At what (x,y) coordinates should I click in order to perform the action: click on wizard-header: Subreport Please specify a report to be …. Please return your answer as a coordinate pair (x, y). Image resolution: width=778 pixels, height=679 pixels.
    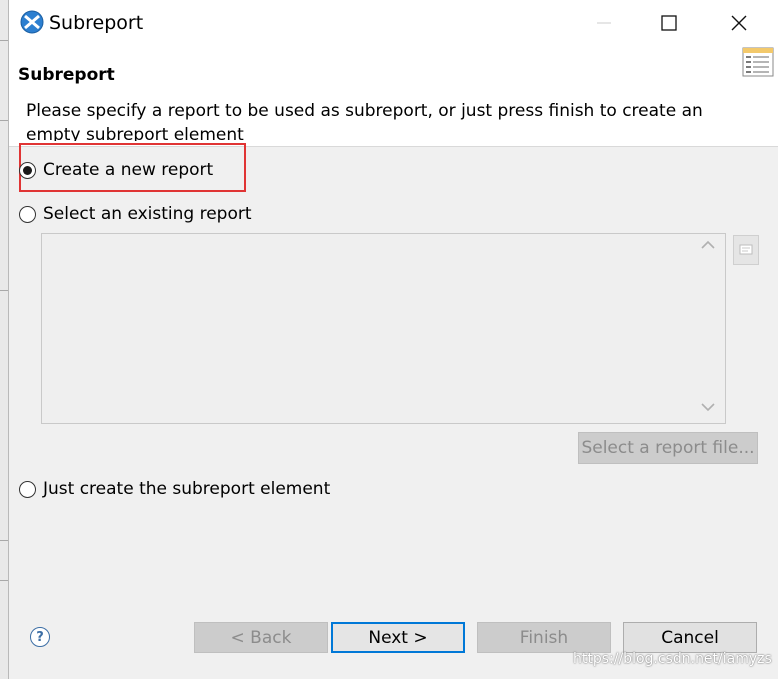
    Looking at the image, I should click on (393, 96).